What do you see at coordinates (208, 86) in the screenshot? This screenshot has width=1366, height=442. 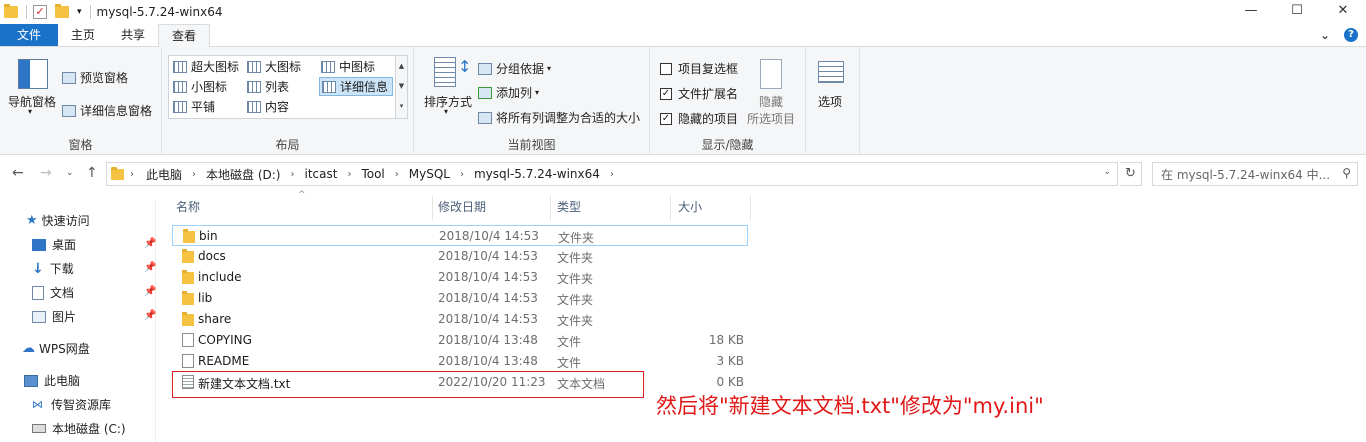 I see `layout-small-icons: 小图标` at bounding box center [208, 86].